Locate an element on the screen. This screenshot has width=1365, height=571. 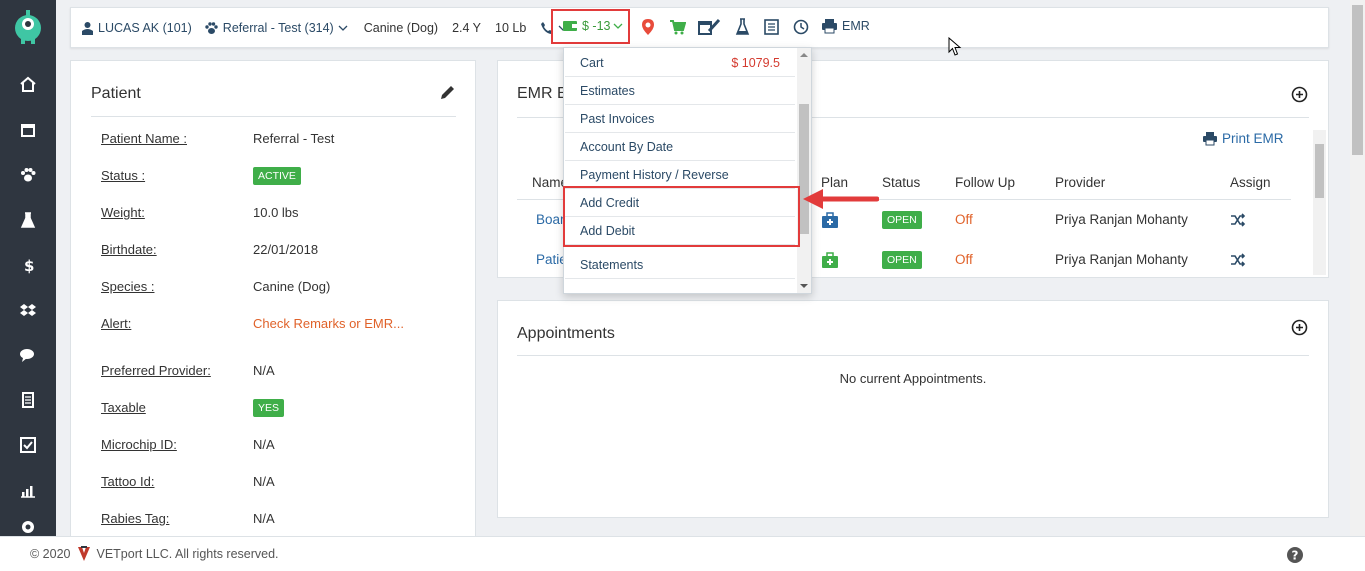
value-birthdate: 22/01/2018 is located at coordinates (286, 249).